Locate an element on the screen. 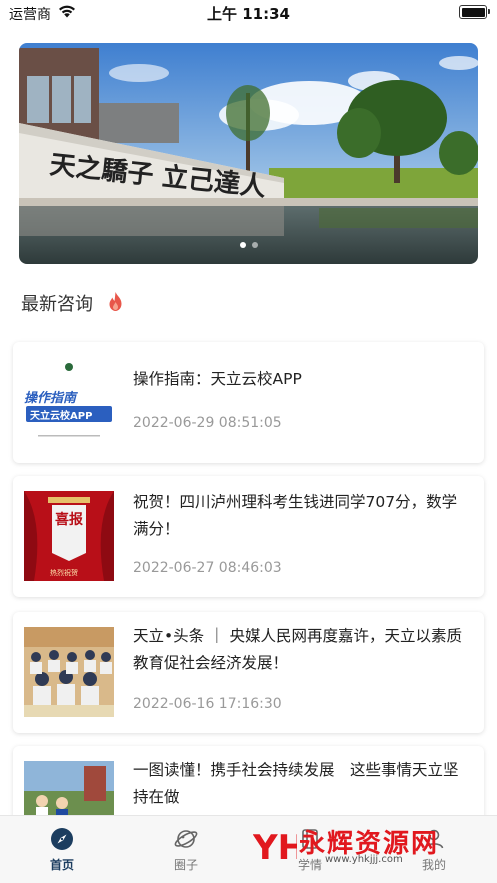 The height and width of the screenshot is (883, 497). classroom-thumbnail-art is located at coordinates (69, 672).